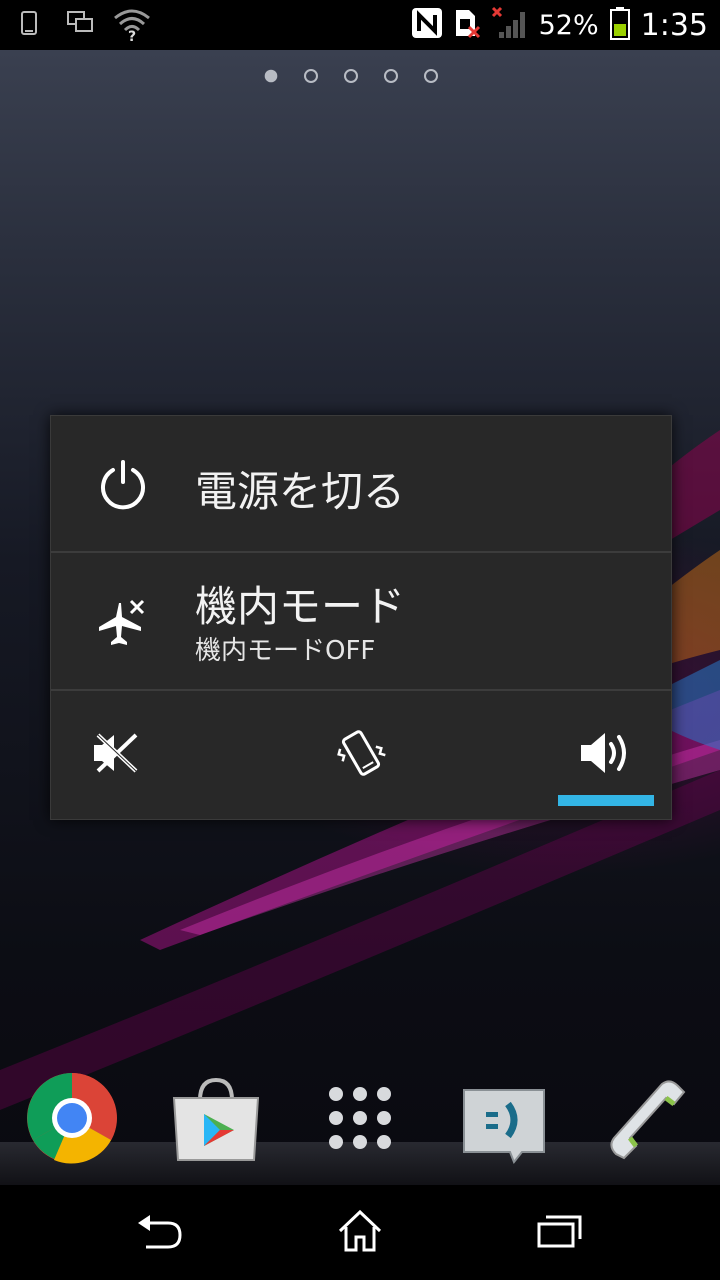 Image resolution: width=720 pixels, height=1280 pixels. What do you see at coordinates (427, 25) in the screenshot?
I see `nfc-icon` at bounding box center [427, 25].